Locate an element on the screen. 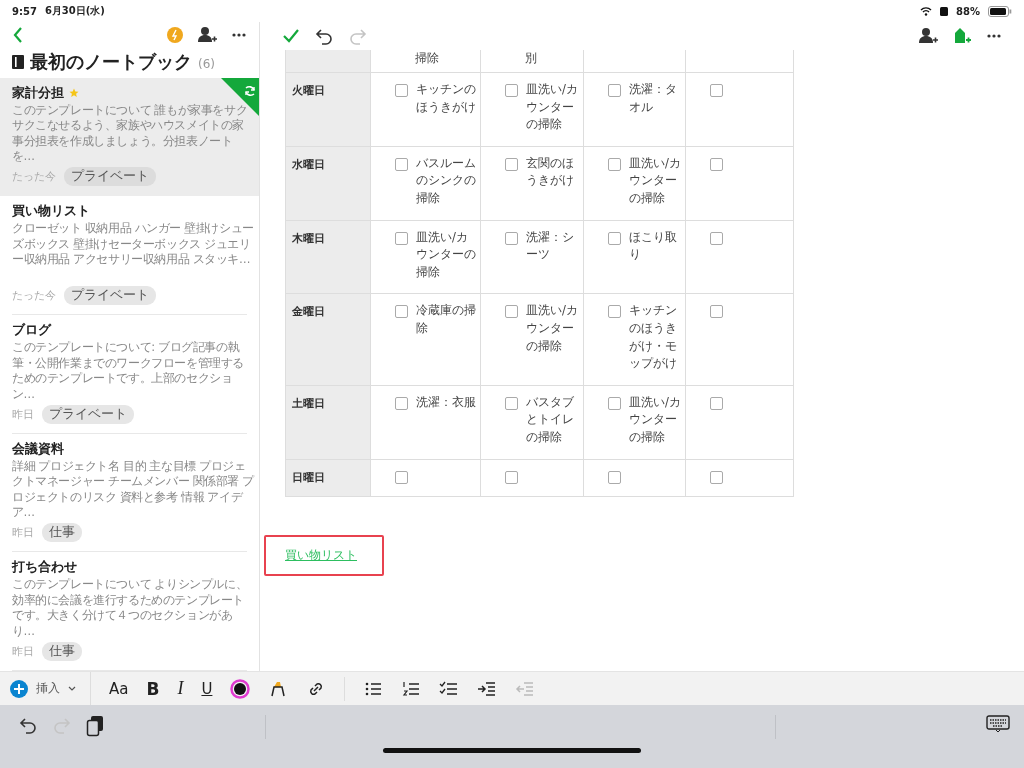 The height and width of the screenshot is (768, 1024). back-icon is located at coordinates (18, 34).